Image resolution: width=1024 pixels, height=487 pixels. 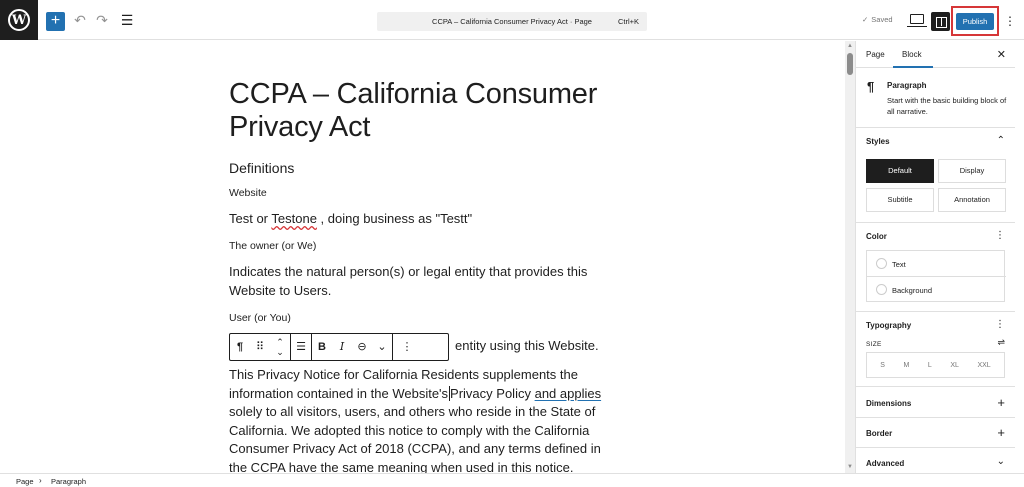 I want to click on command-shortcut: Ctrl+K, so click(x=628, y=21).